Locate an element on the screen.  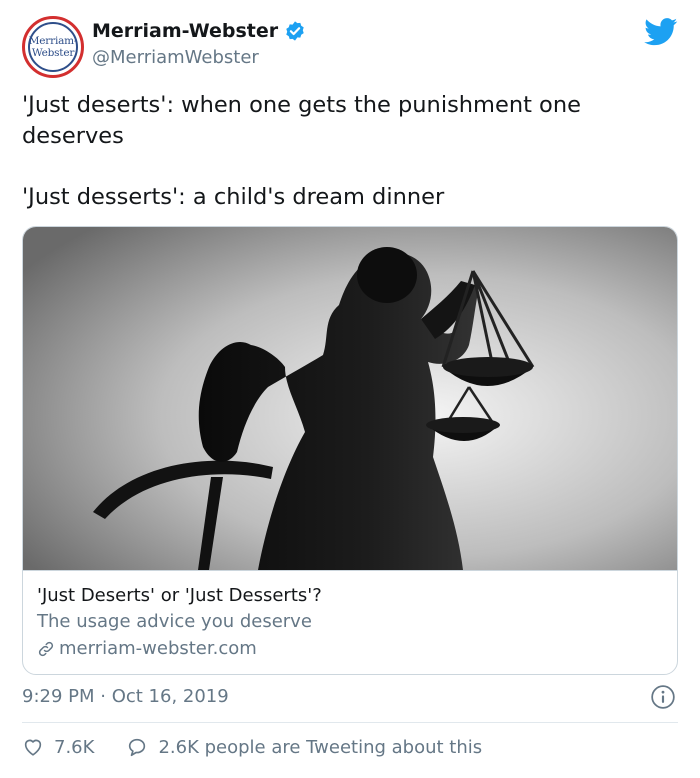
avatar-logo: Merriam- Webster is located at coordinates (53, 47).